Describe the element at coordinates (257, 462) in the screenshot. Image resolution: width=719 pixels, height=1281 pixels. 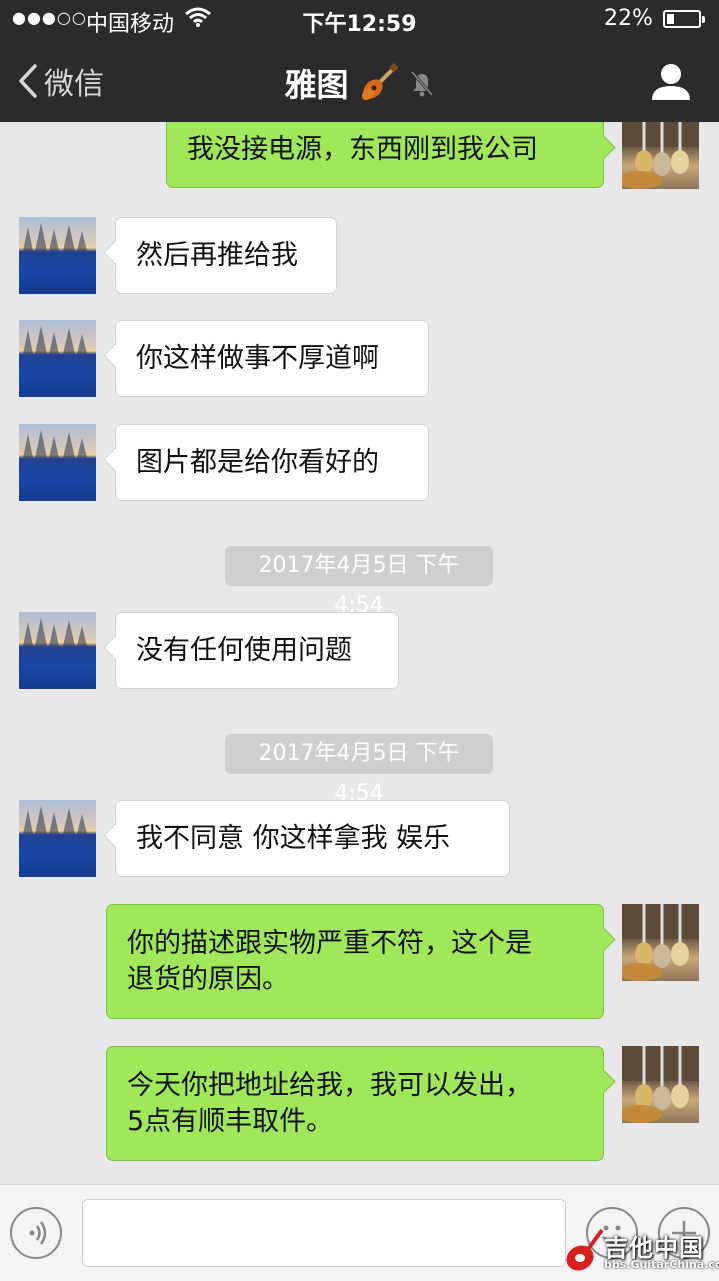
I see `message-text: 图片都是给你看好的` at that location.